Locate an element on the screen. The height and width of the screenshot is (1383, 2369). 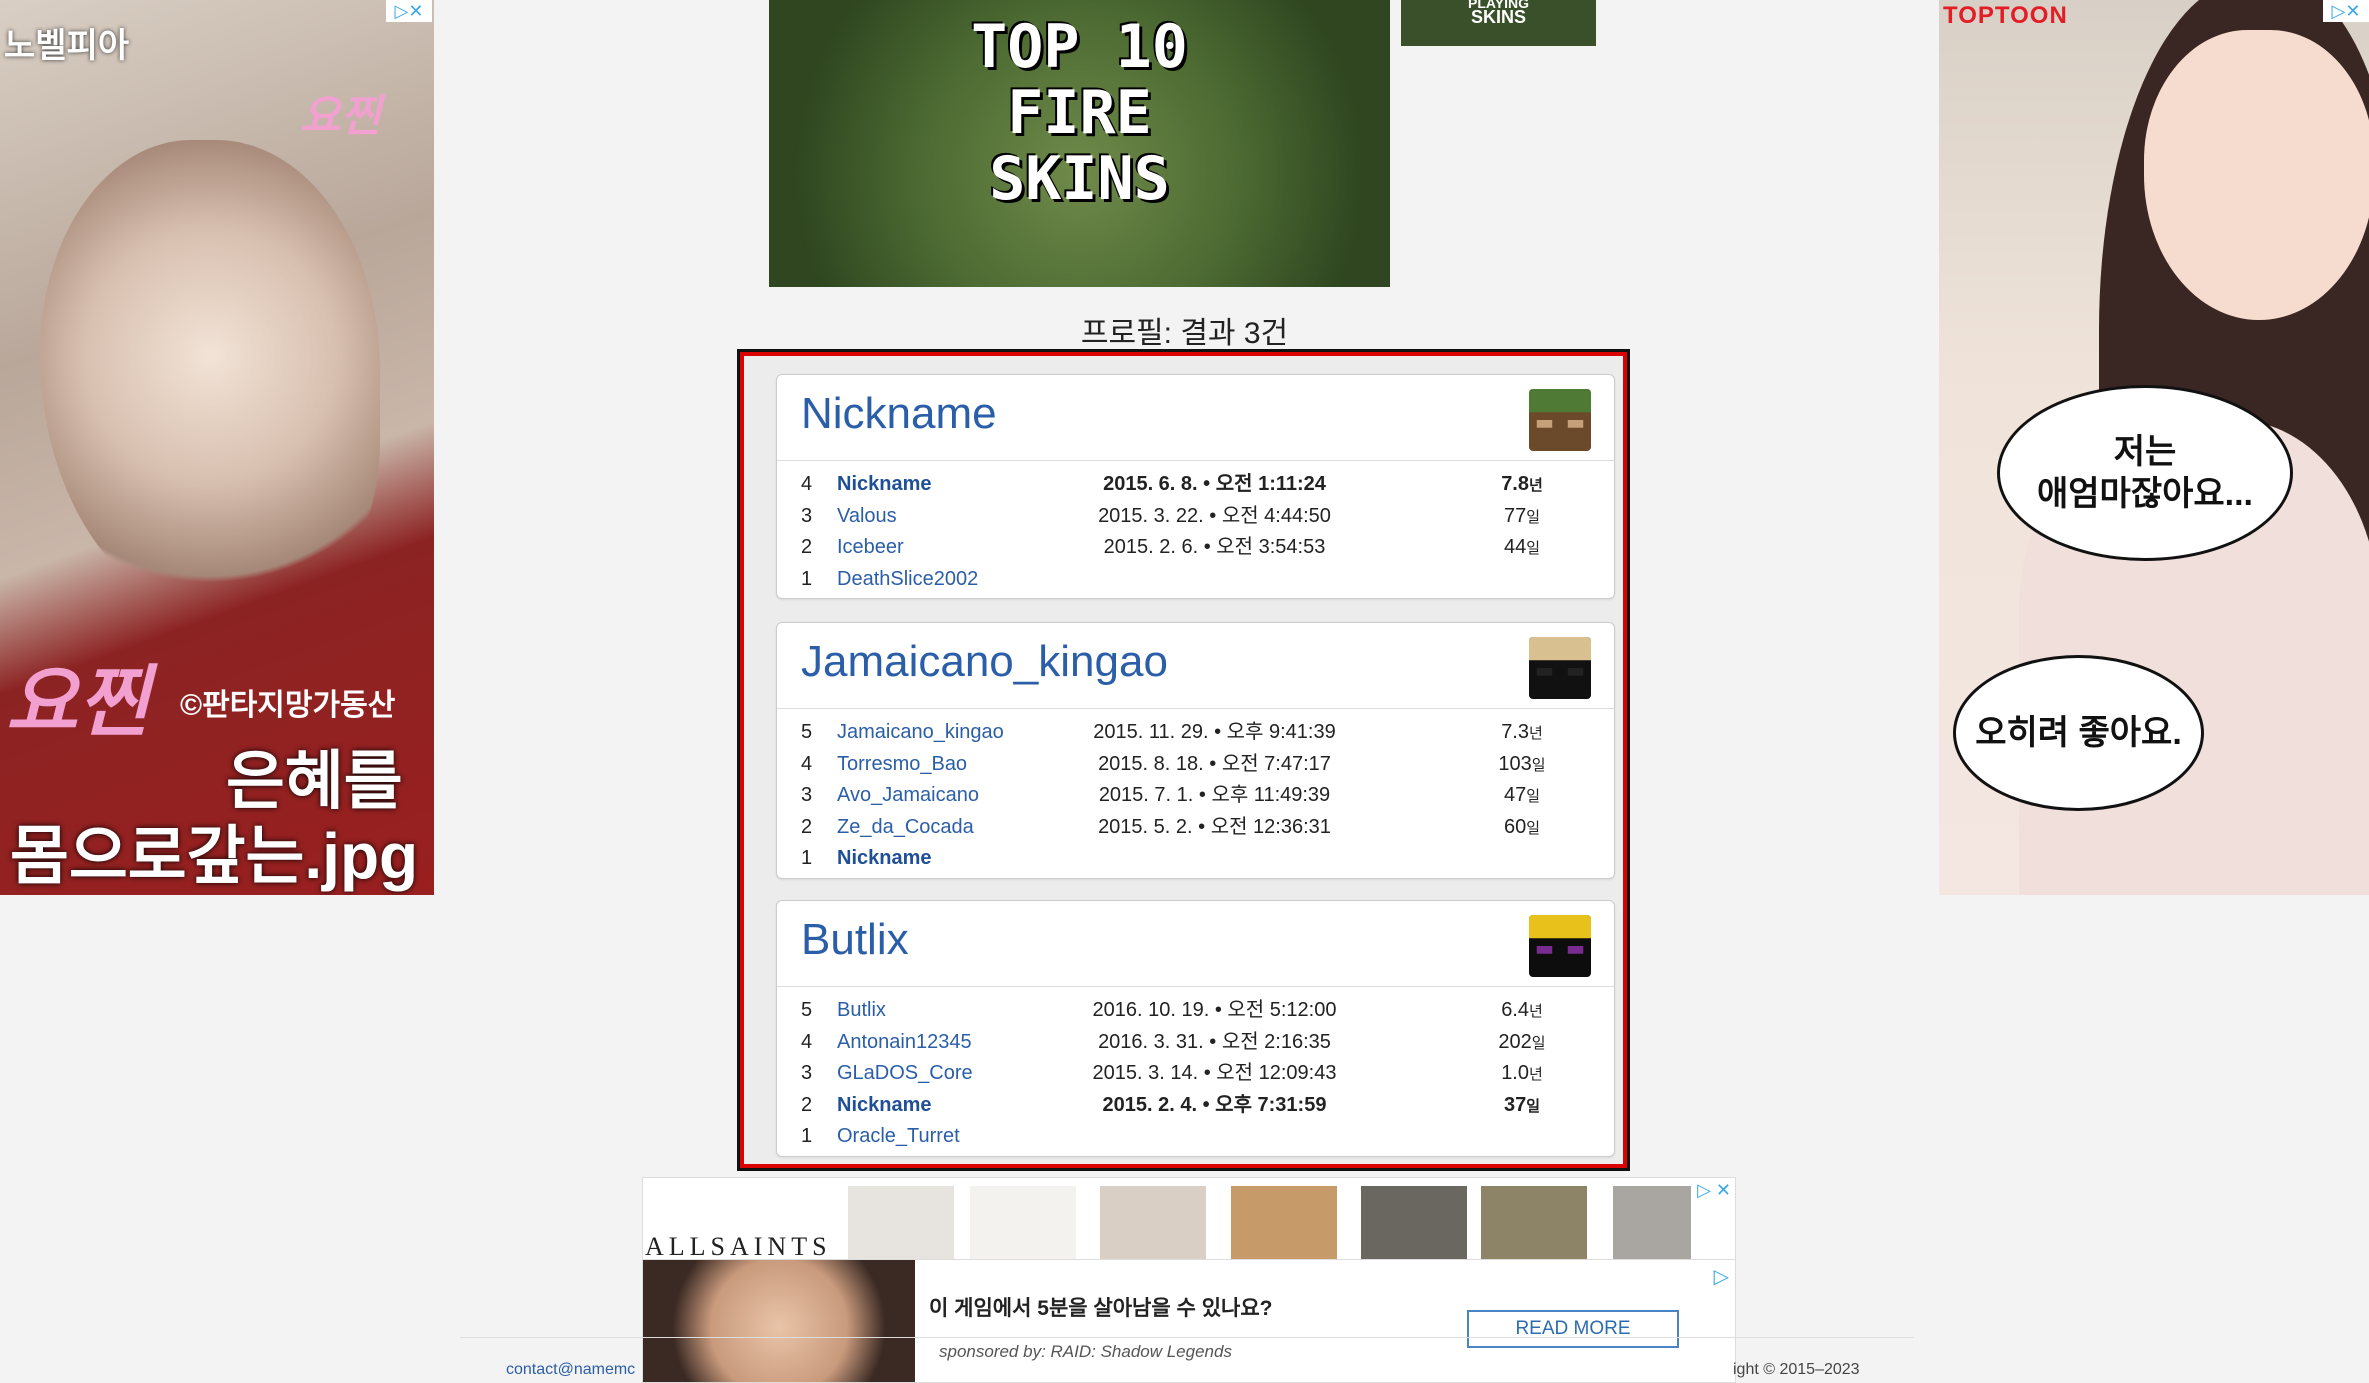
history-name-link: Antonain12345 is located at coordinates (904, 1043).